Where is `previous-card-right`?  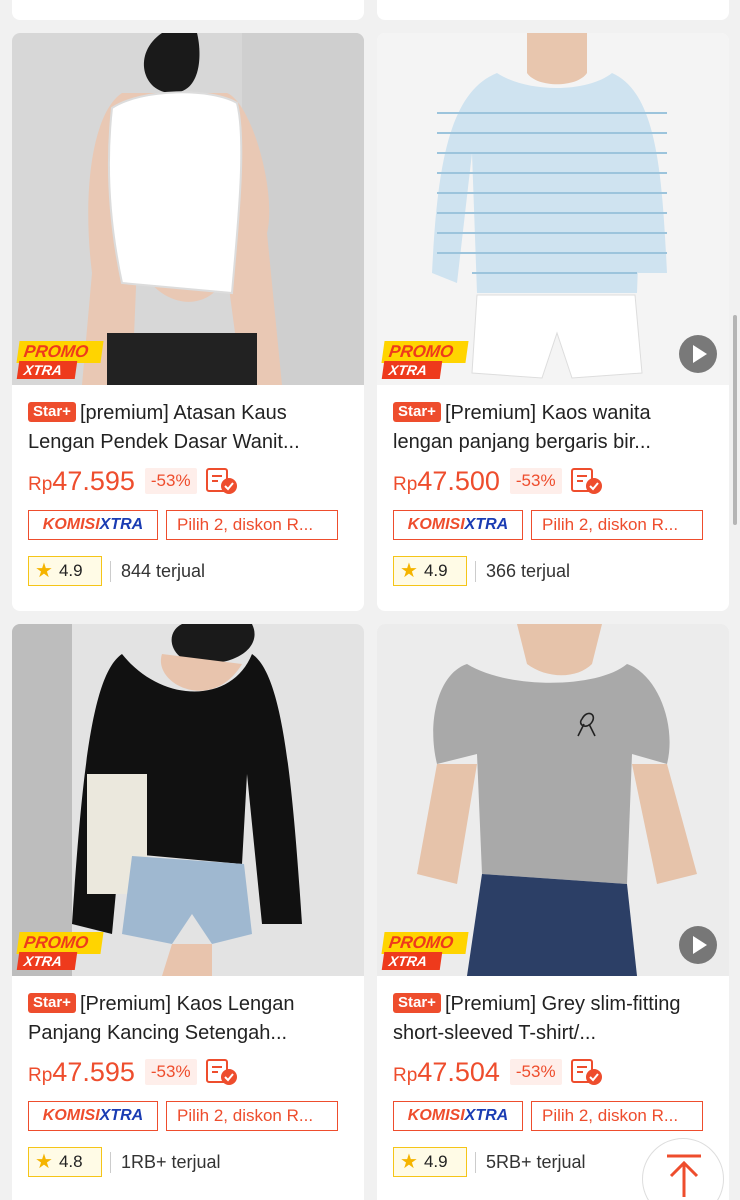 previous-card-right is located at coordinates (553, 10).